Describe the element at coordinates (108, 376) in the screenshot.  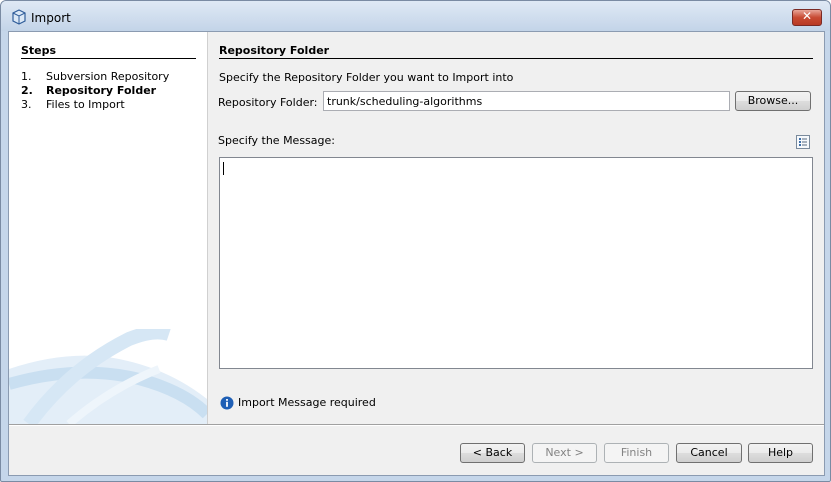
I see `wizard-decoration-graphic` at that location.